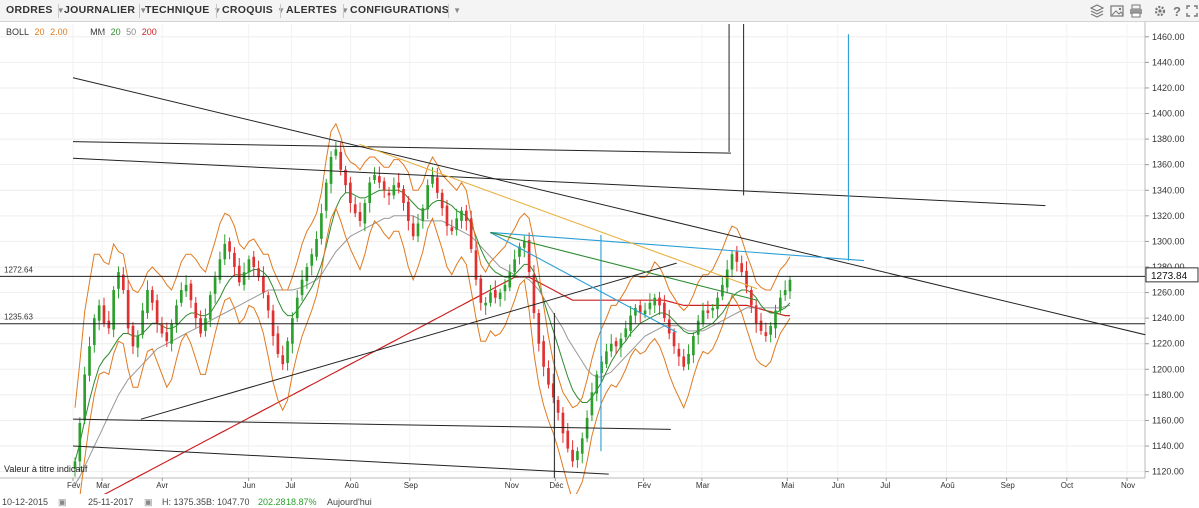 The image size is (1199, 508). Describe the element at coordinates (1117, 11) in the screenshot. I see `image-icon` at that location.